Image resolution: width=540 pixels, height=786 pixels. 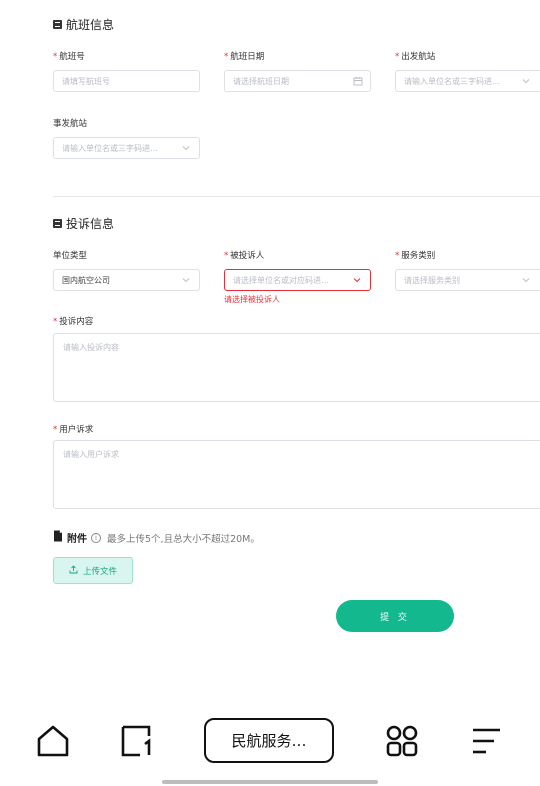 What do you see at coordinates (261, 81) in the screenshot?
I see `flight-date-placeholder: 请选择航班日期` at bounding box center [261, 81].